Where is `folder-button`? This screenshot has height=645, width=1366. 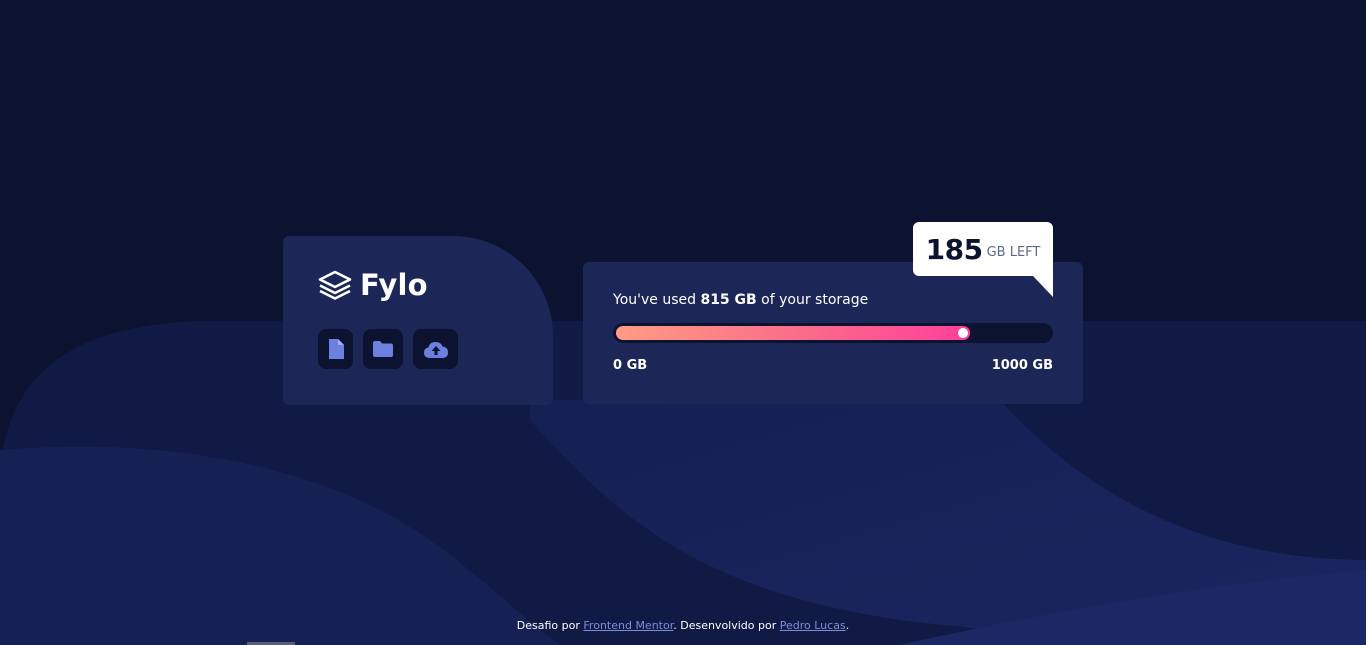 folder-button is located at coordinates (383, 349).